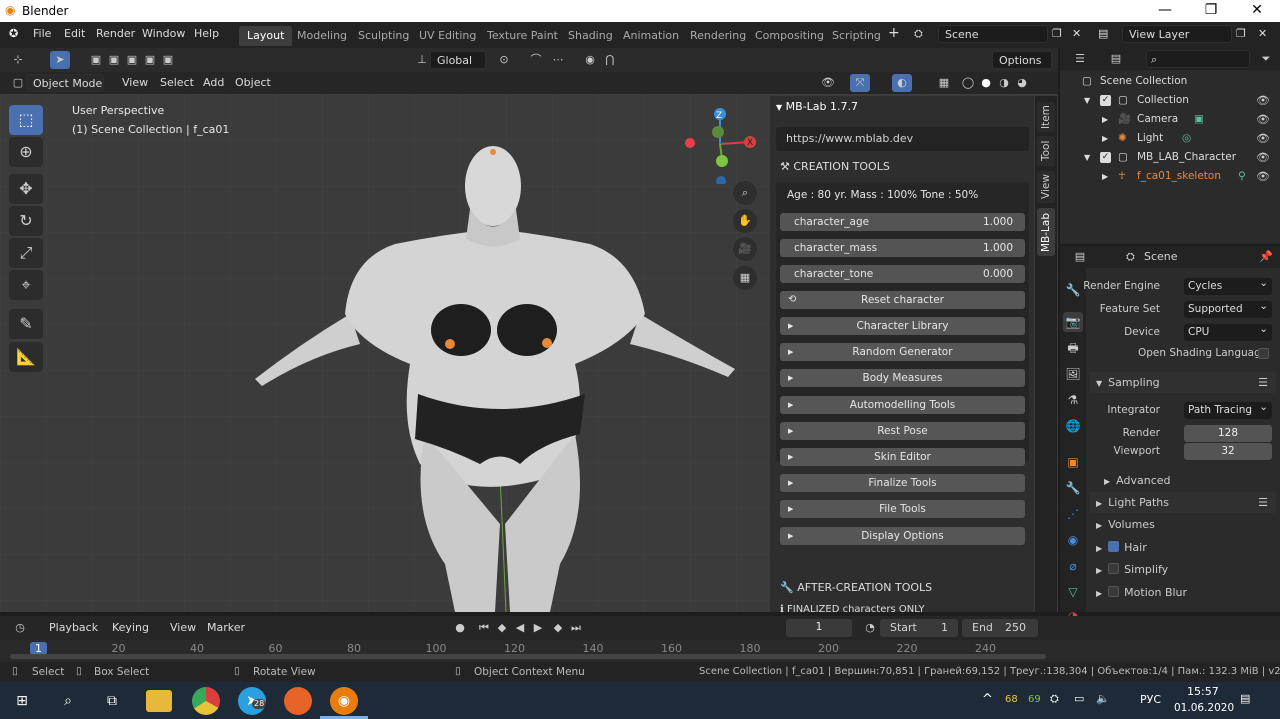 The image size is (1280, 719). What do you see at coordinates (1116, 59) in the screenshot?
I see `display-mode-icon: ▤` at bounding box center [1116, 59].